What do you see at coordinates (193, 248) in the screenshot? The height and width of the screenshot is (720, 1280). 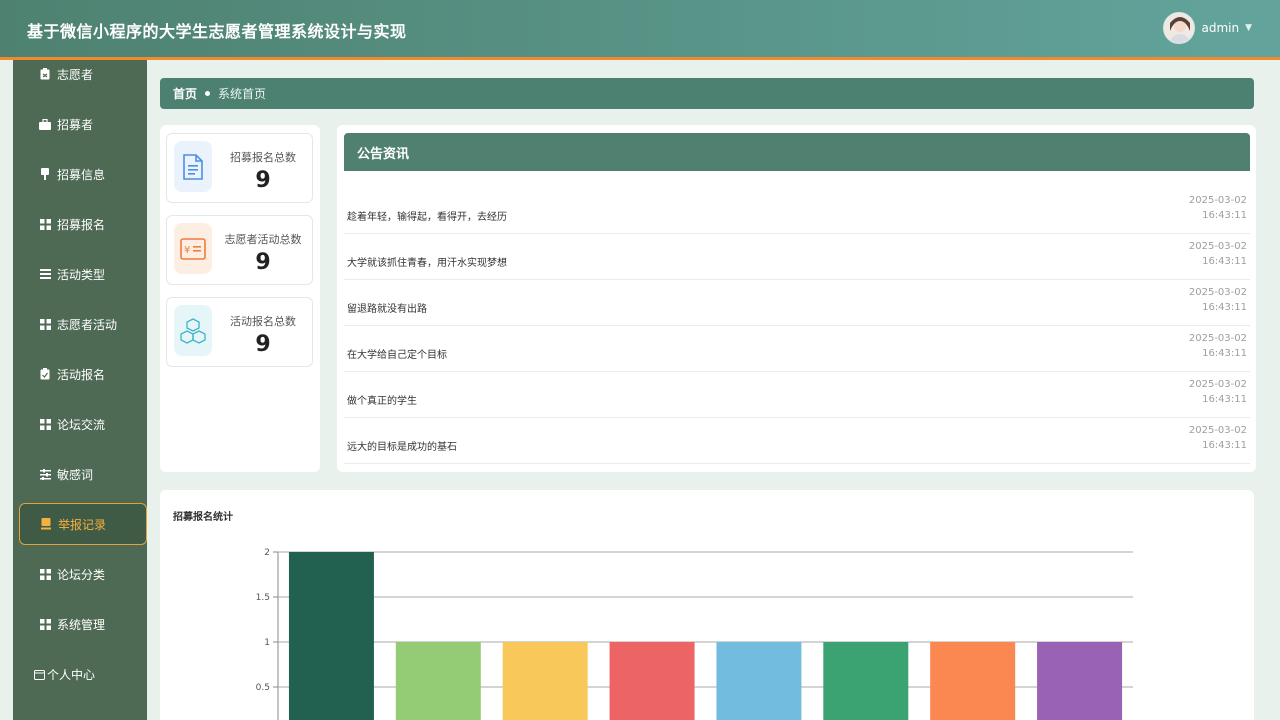 I see `money-icon: ¥` at bounding box center [193, 248].